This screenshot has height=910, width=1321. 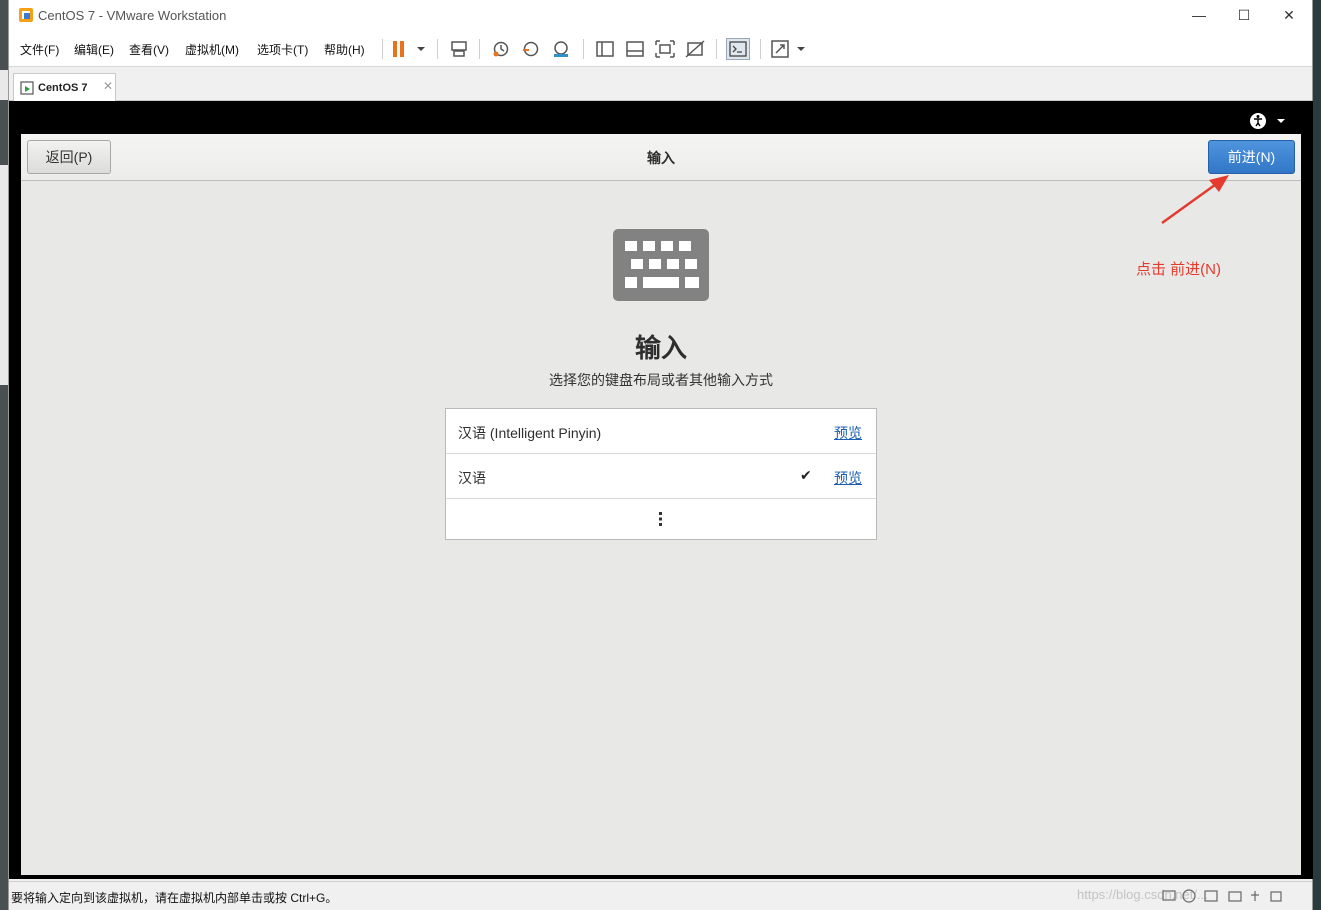 I want to click on more-options-button, so click(x=661, y=519).